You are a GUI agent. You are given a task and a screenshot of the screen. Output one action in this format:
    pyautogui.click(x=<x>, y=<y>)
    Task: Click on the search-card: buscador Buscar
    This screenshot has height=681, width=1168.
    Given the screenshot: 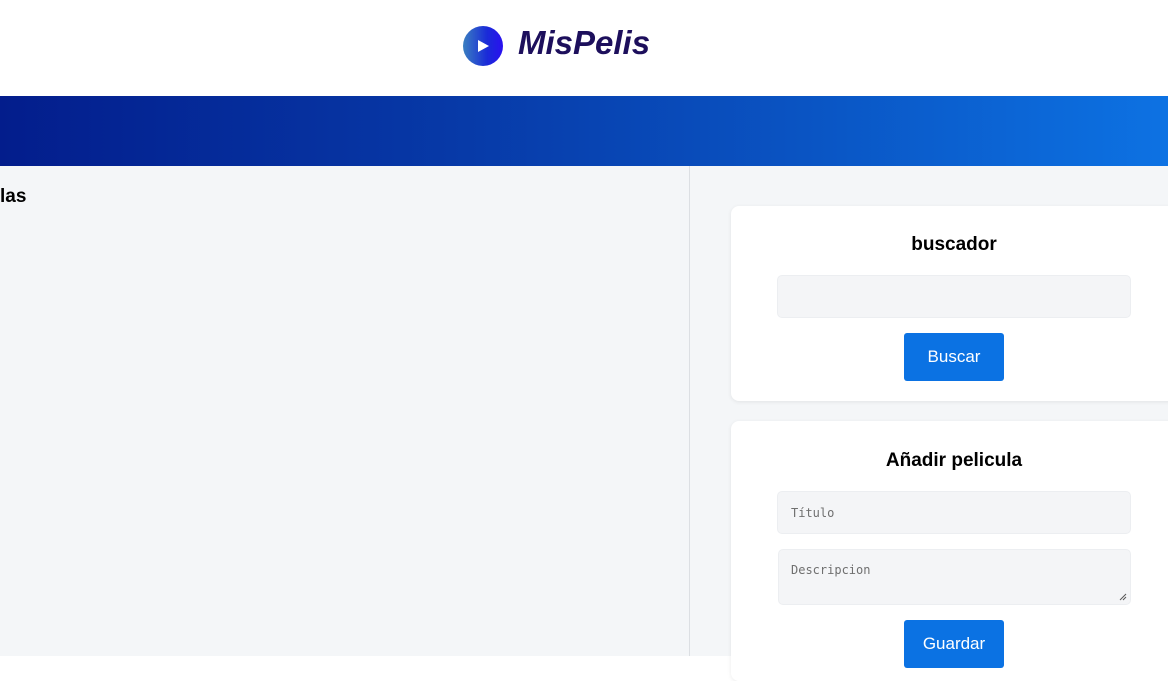 What is the action you would take?
    pyautogui.click(x=949, y=303)
    